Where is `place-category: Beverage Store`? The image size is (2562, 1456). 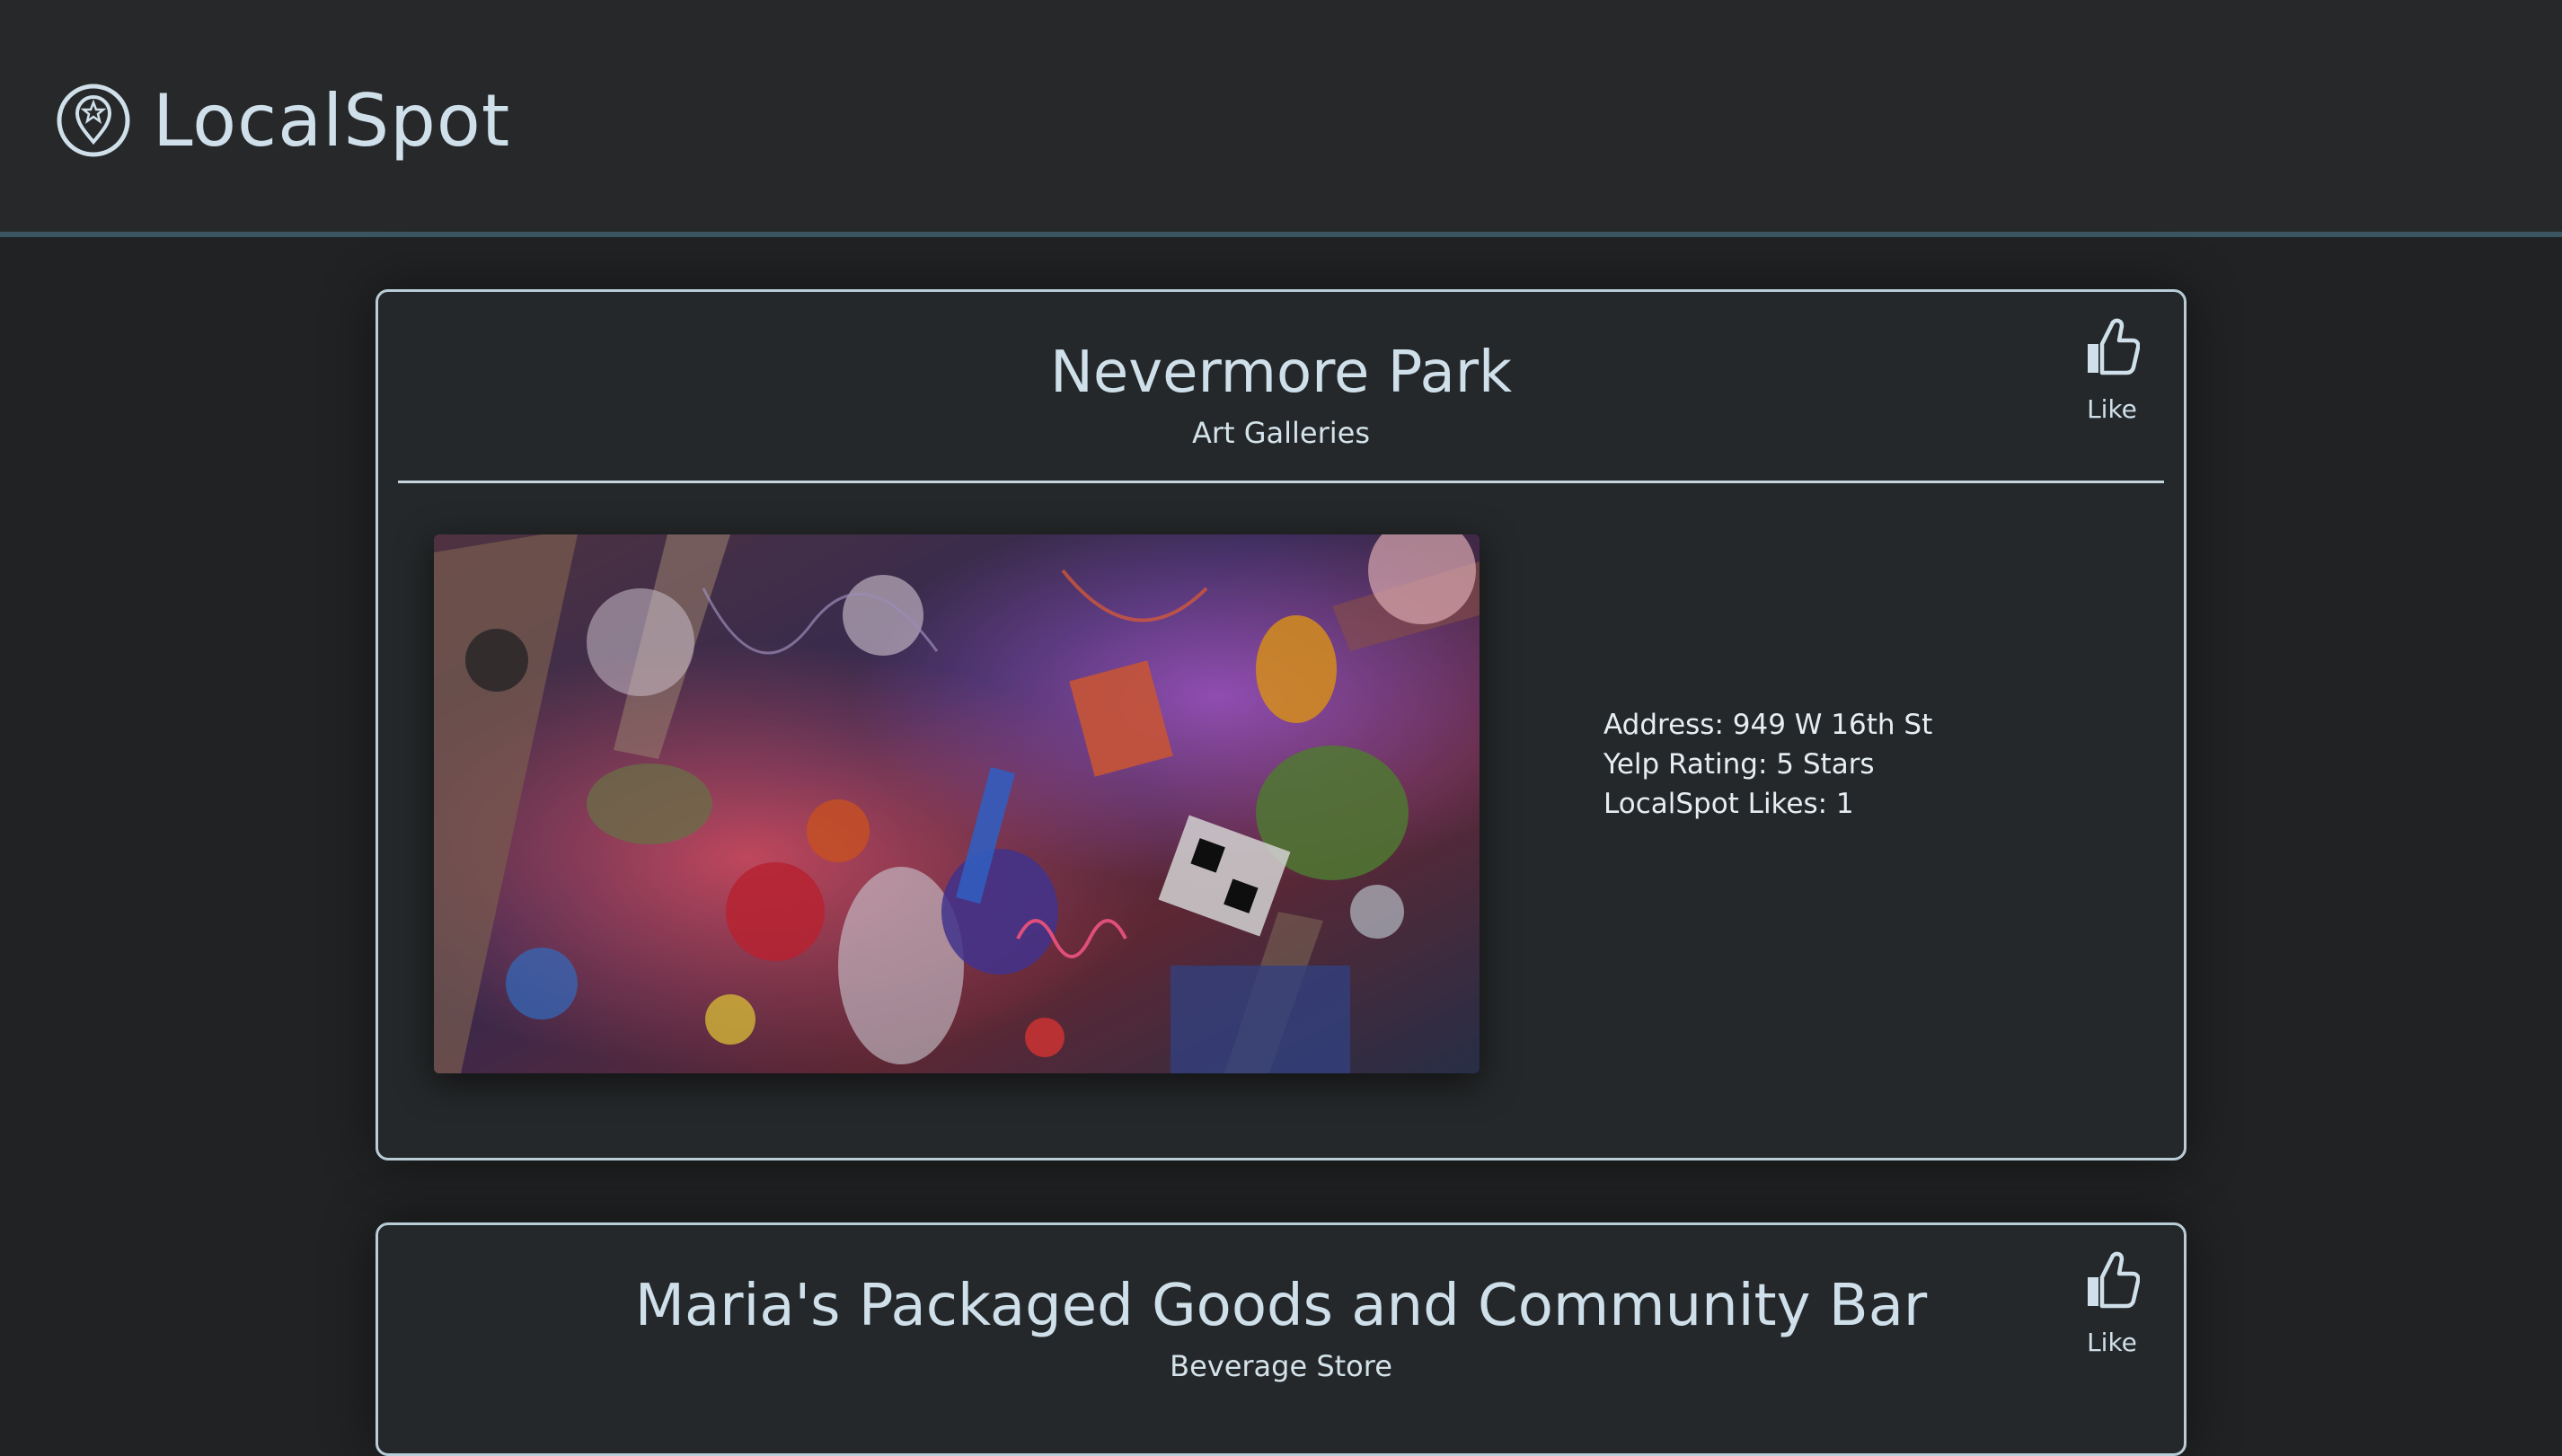
place-category: Beverage Store is located at coordinates (1281, 1366).